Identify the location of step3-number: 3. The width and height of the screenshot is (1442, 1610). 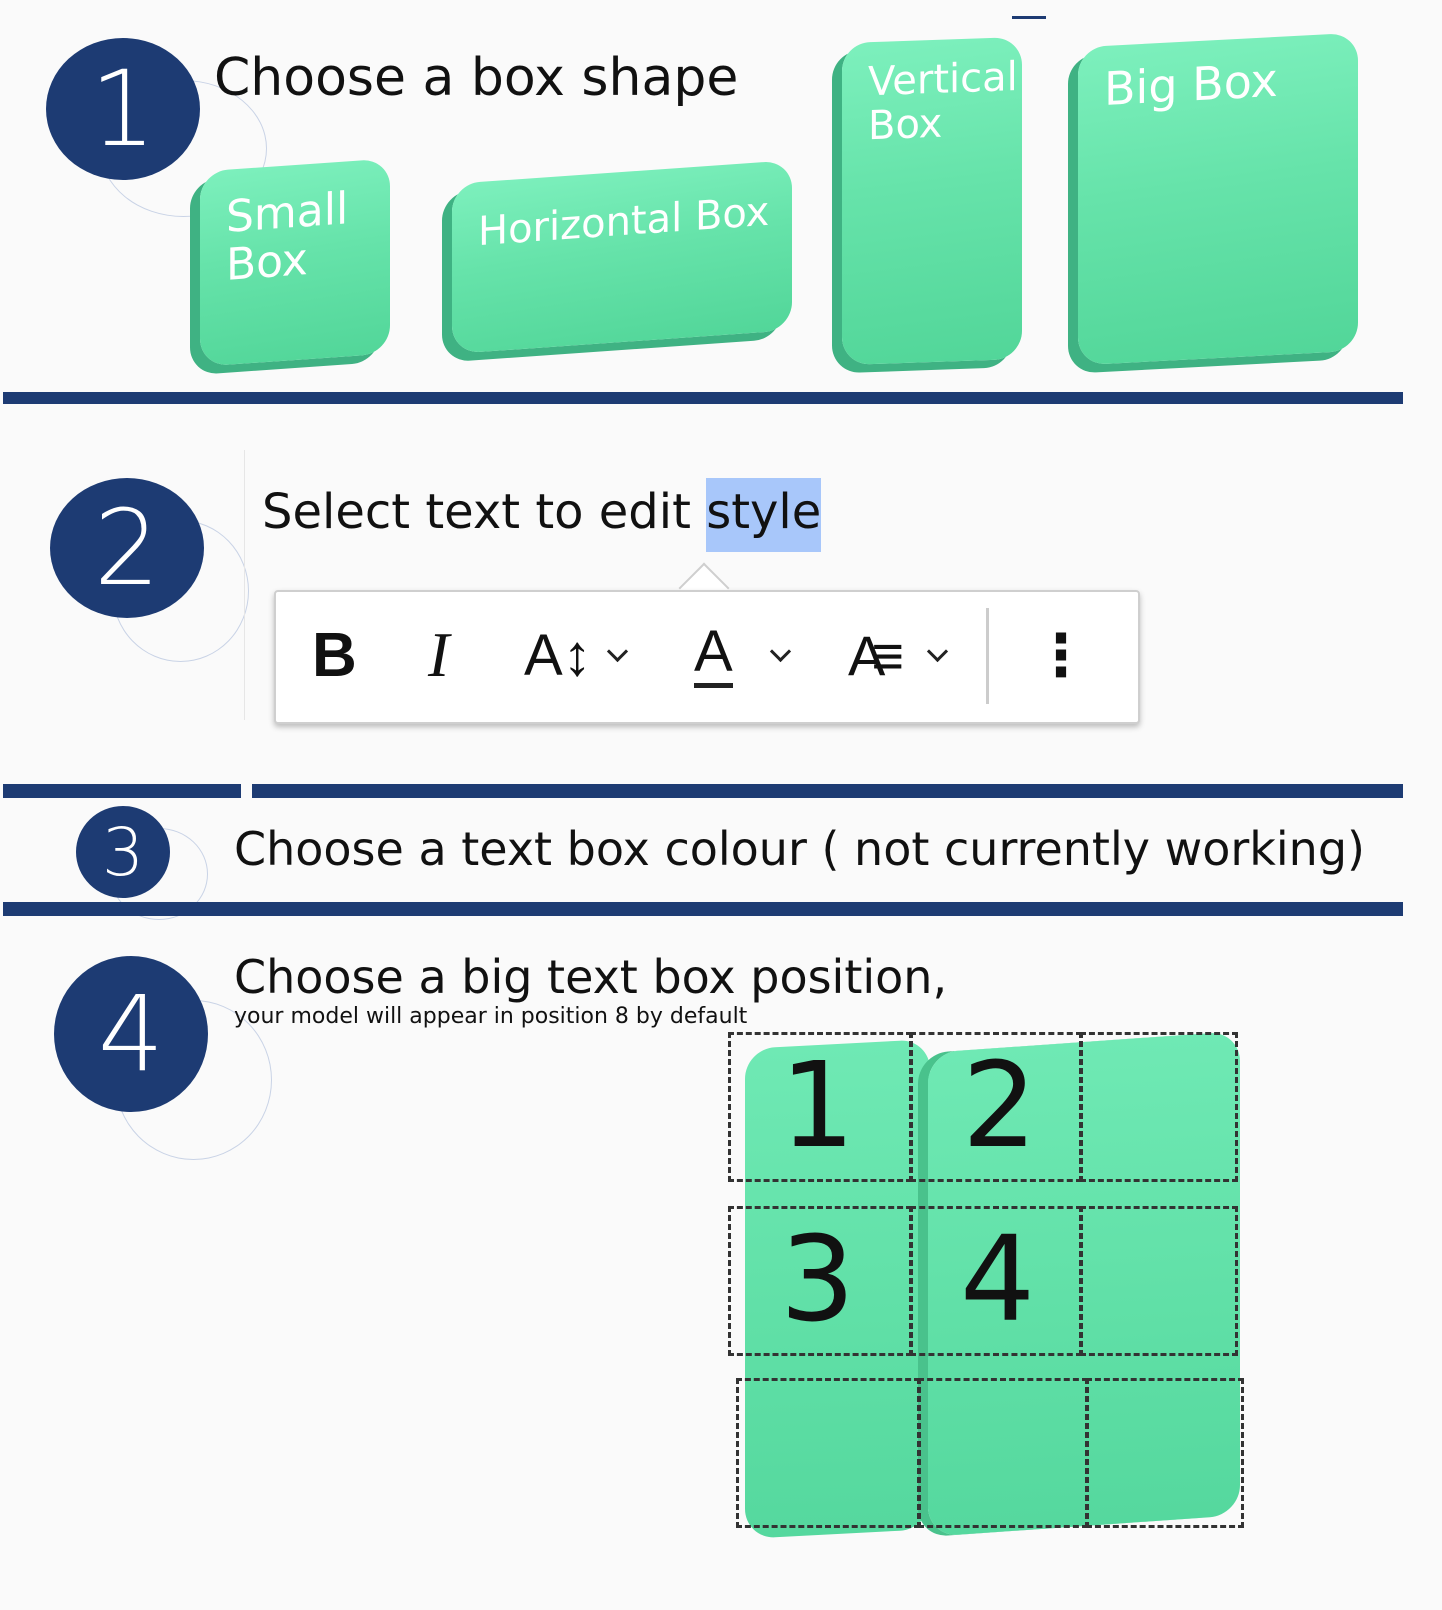
(123, 852).